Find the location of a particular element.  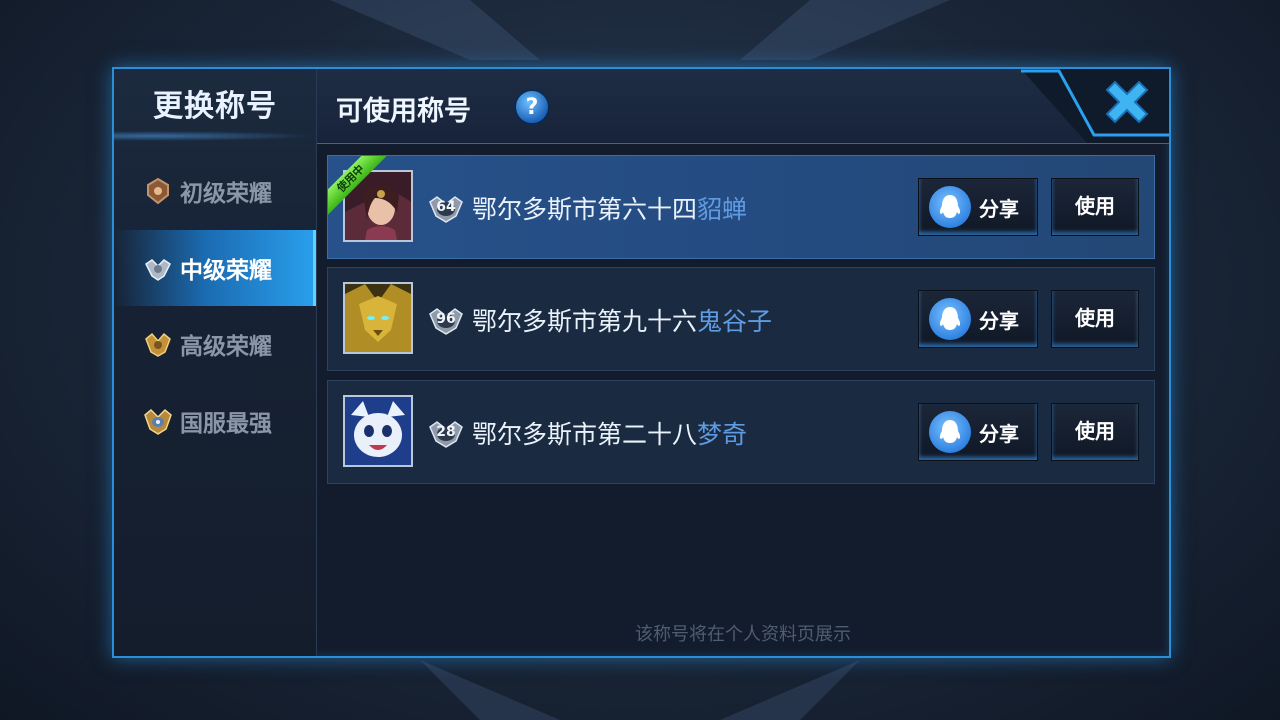

close-icon is located at coordinates (1127, 106).